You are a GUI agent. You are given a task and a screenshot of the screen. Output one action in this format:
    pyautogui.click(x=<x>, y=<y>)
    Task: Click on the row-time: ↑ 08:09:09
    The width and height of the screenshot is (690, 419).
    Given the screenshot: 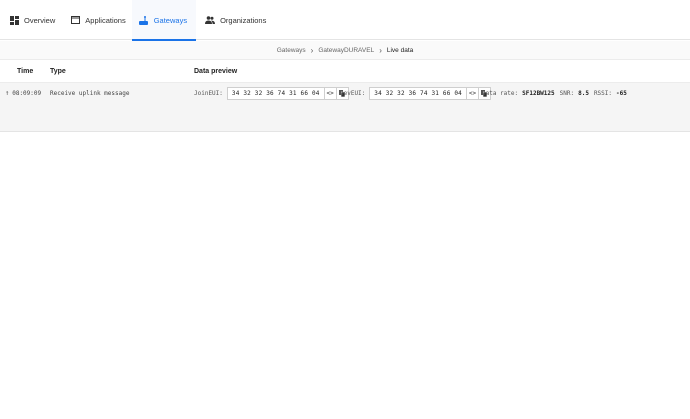 What is the action you would take?
    pyautogui.click(x=23, y=93)
    